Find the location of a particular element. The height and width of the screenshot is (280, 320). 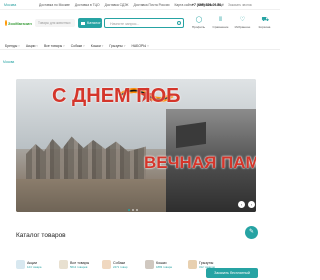

catalog-title: Каталог товаров is located at coordinates (41, 235).